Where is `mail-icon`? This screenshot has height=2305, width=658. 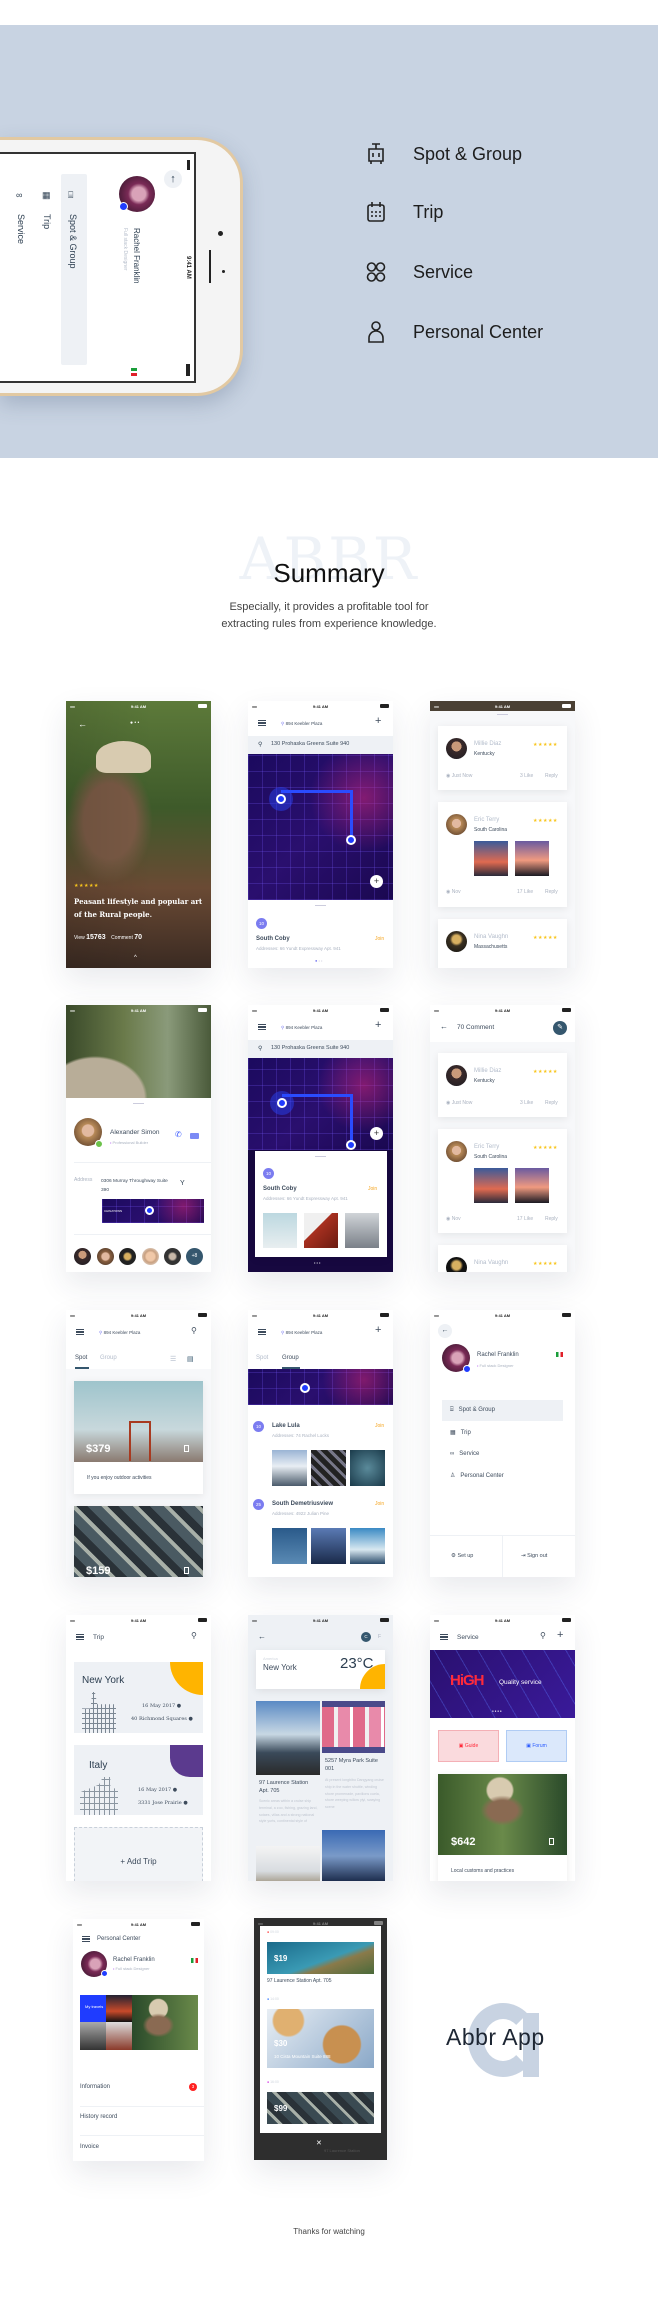
mail-icon is located at coordinates (194, 1136).